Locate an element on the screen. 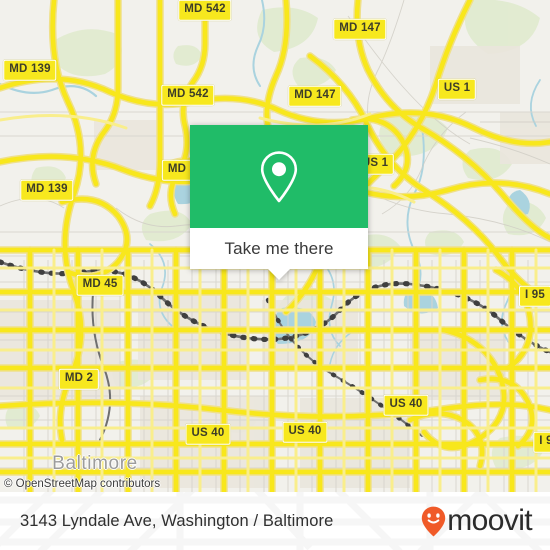 This screenshot has height=550, width=550. callout-header is located at coordinates (279, 176).